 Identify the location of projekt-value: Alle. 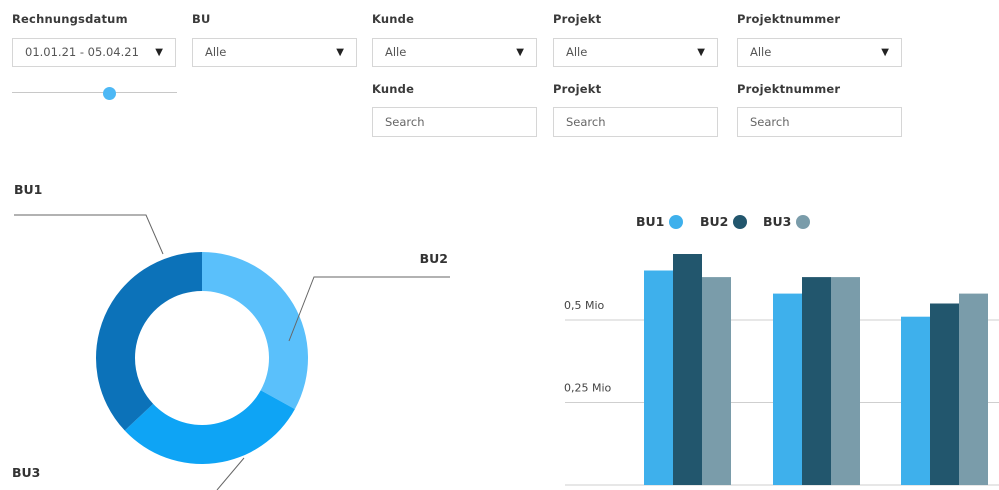
(577, 52).